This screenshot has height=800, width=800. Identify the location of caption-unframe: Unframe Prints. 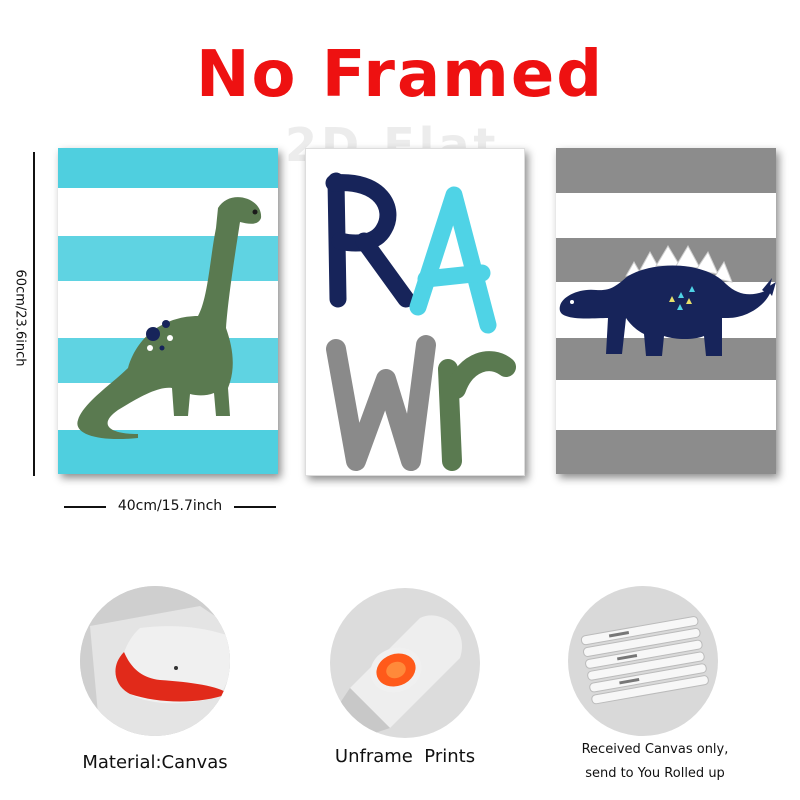
(405, 756).